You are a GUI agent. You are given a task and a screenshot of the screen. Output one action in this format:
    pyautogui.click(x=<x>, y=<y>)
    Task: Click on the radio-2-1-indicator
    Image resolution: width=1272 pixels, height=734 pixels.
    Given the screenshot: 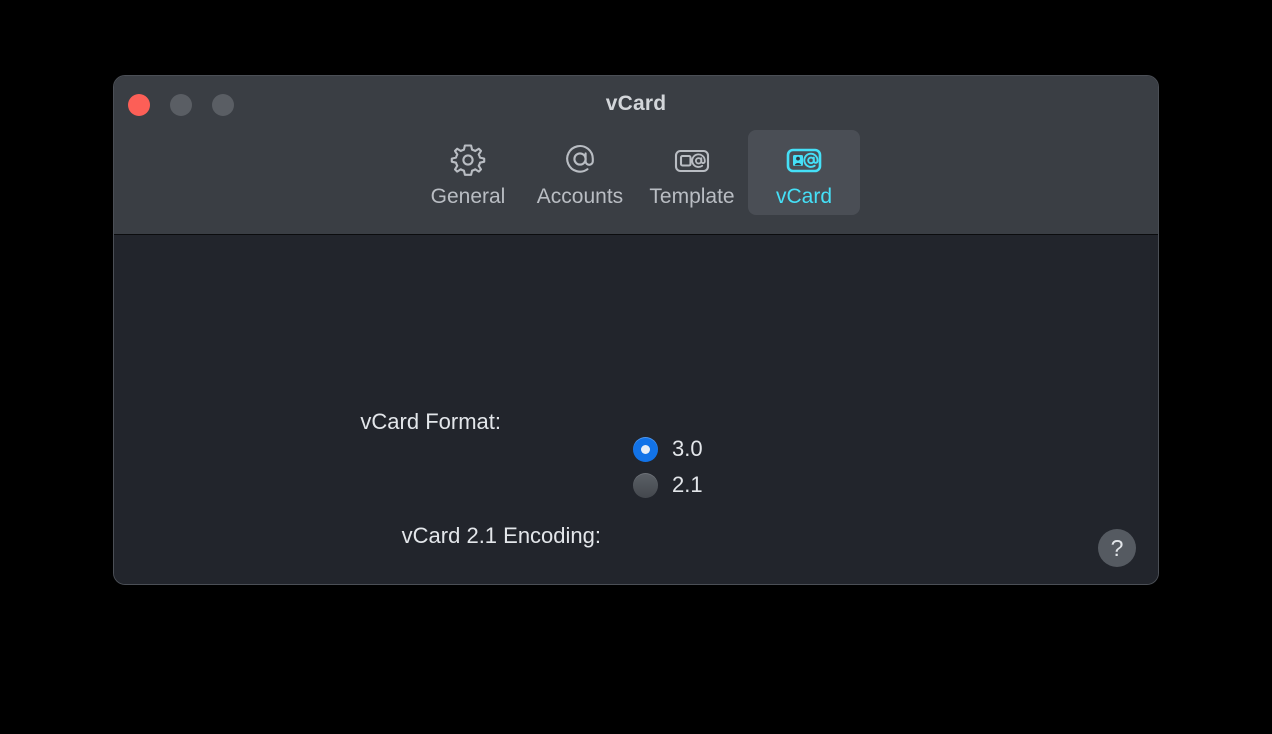 What is the action you would take?
    pyautogui.click(x=645, y=485)
    